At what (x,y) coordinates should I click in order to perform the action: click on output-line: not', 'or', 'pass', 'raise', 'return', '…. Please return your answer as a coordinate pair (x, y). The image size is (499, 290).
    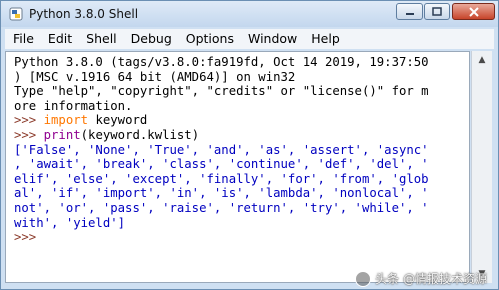
    Looking at the image, I should click on (221, 207).